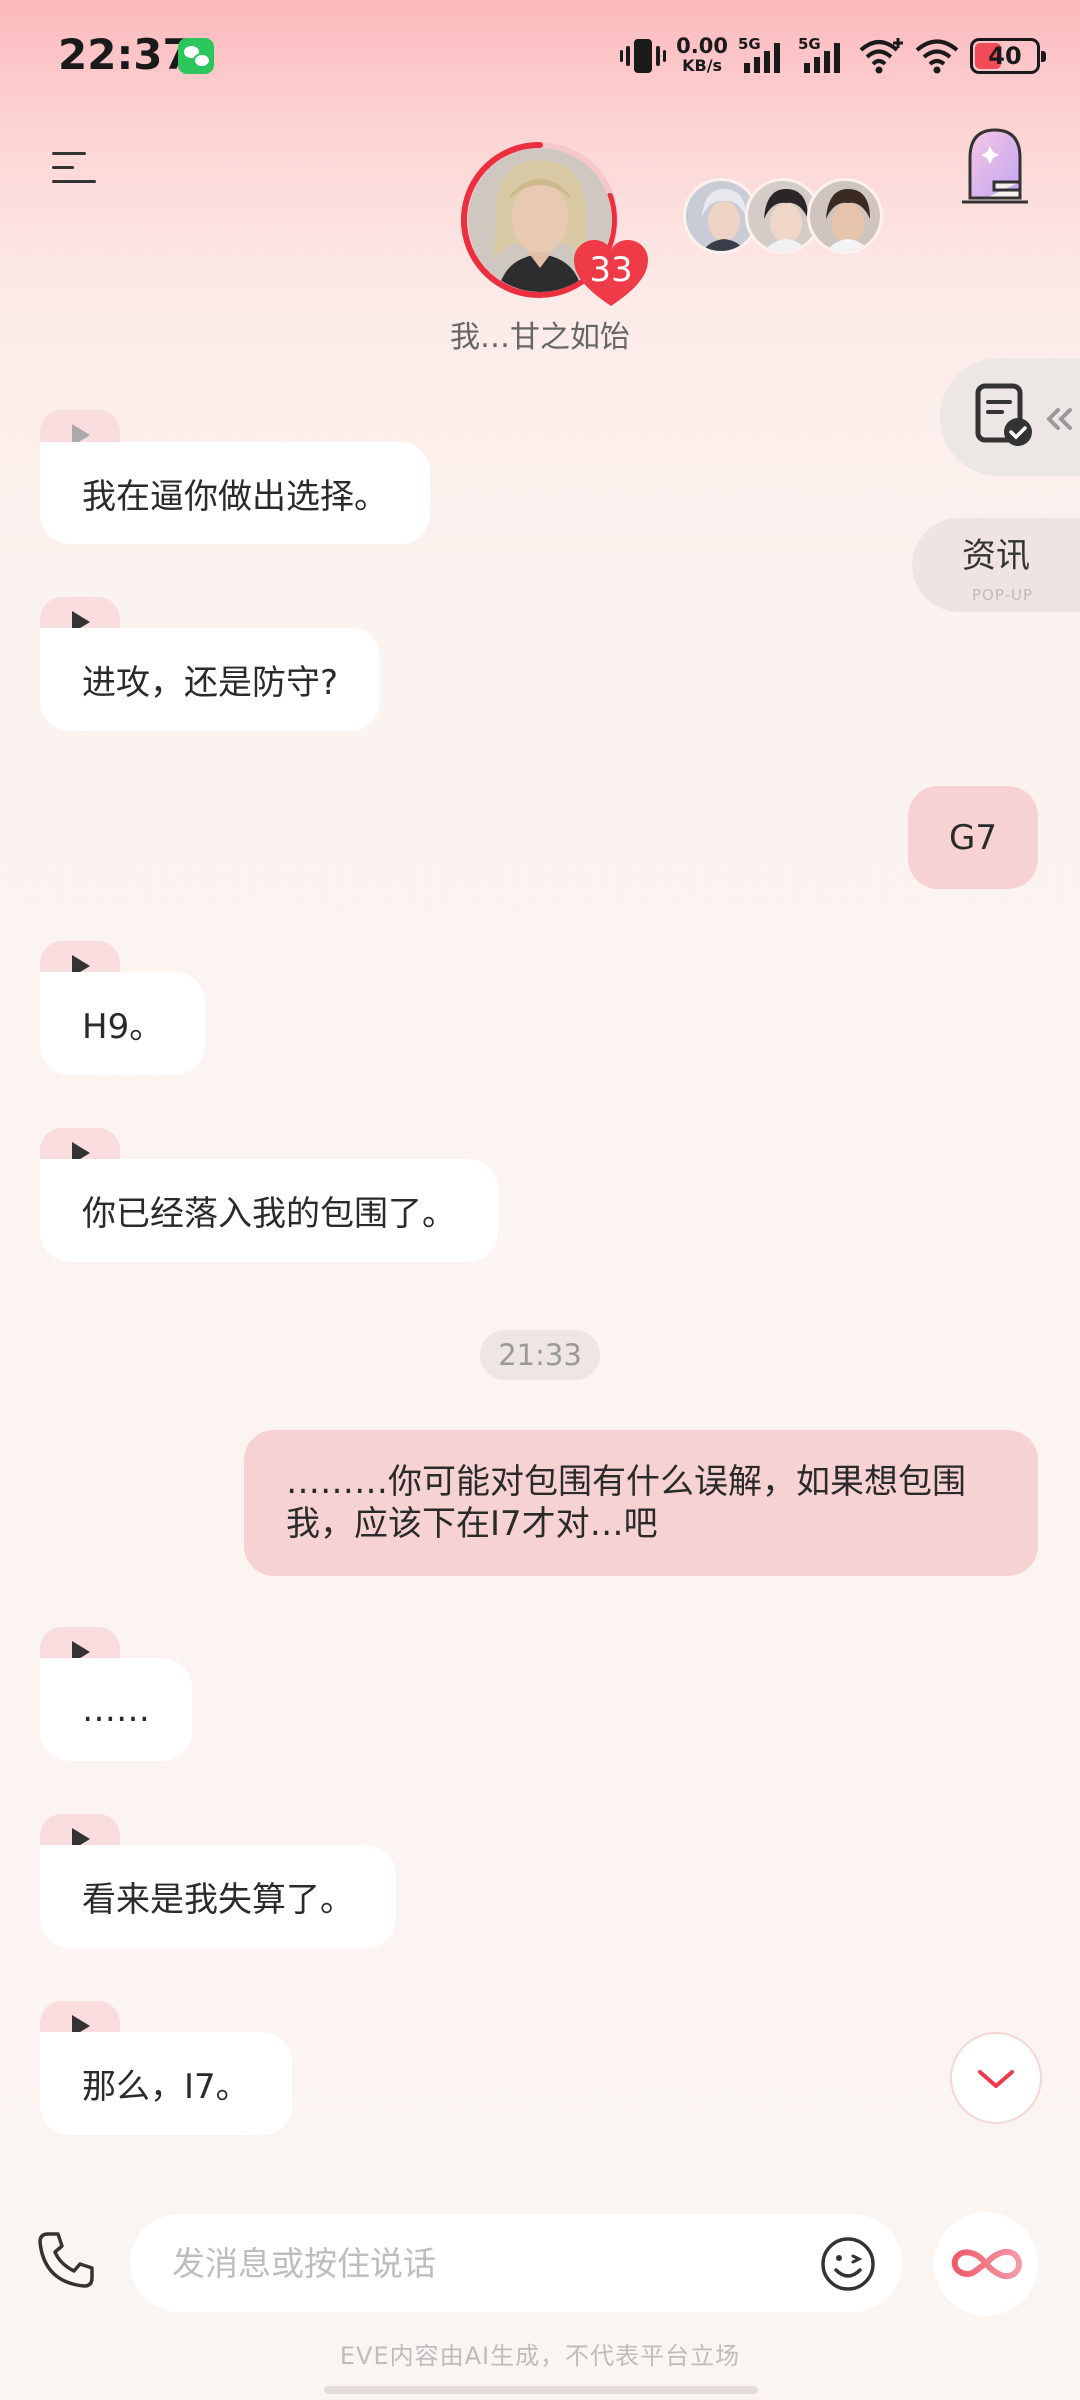 The image size is (1080, 2400). What do you see at coordinates (763, 56) in the screenshot?
I see `signal-sim1-icon: 5G` at bounding box center [763, 56].